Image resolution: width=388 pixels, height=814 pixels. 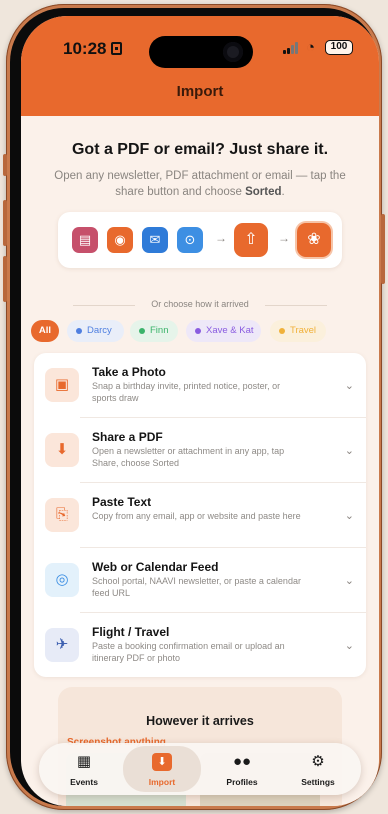 I want to click on source-title: Web or Calendar Feed, so click(x=155, y=567).